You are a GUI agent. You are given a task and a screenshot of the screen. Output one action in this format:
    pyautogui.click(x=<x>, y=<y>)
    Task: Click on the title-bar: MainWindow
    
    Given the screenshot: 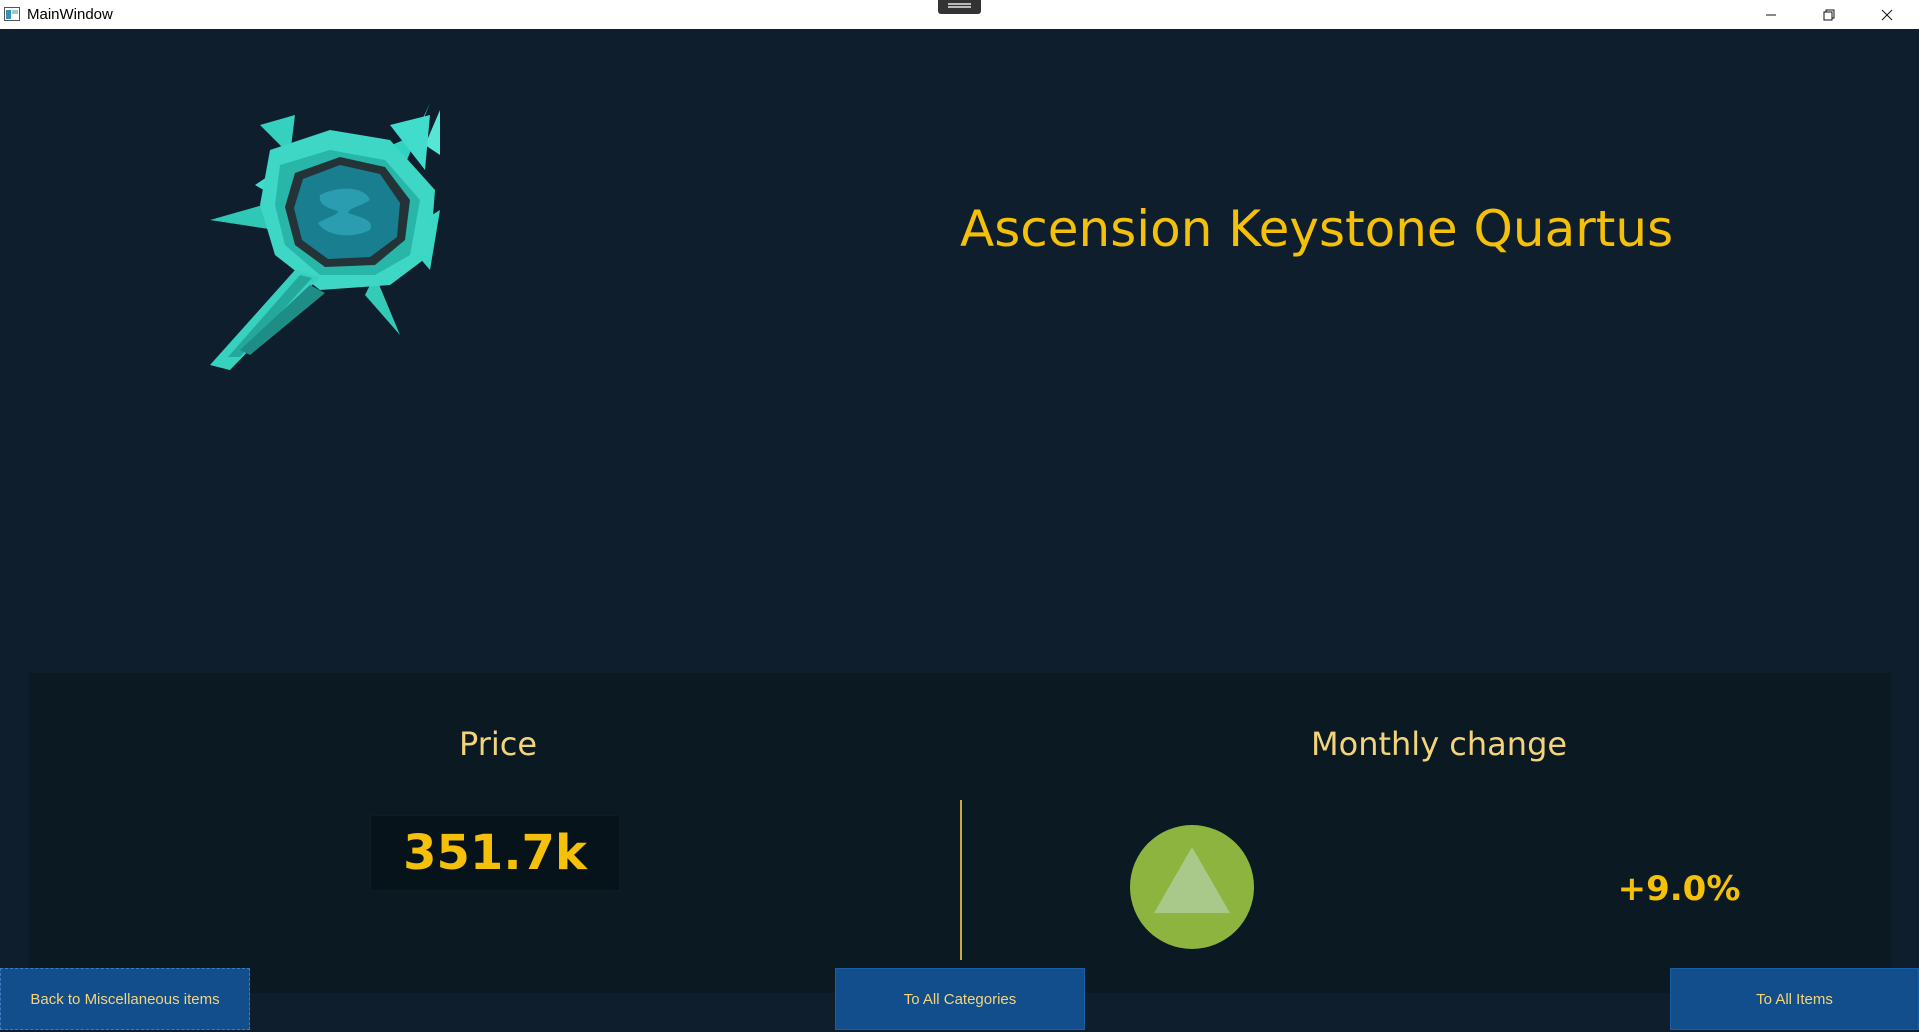 What is the action you would take?
    pyautogui.click(x=959, y=14)
    